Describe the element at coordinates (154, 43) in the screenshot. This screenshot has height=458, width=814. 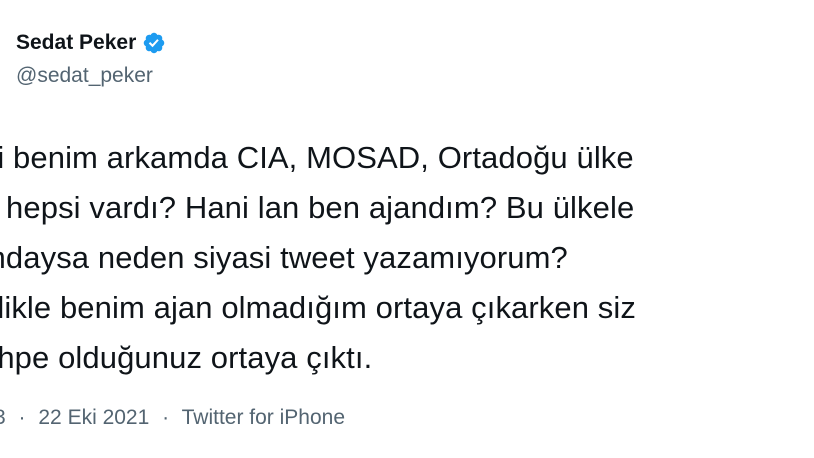
I see `verified-badge-icon` at that location.